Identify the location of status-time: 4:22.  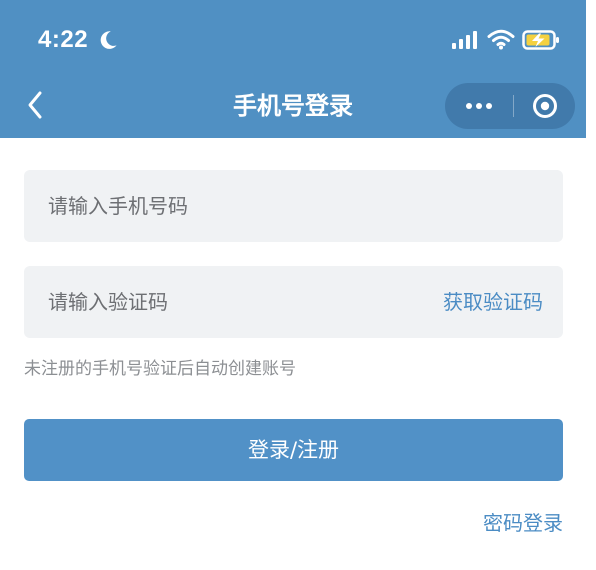
(63, 39).